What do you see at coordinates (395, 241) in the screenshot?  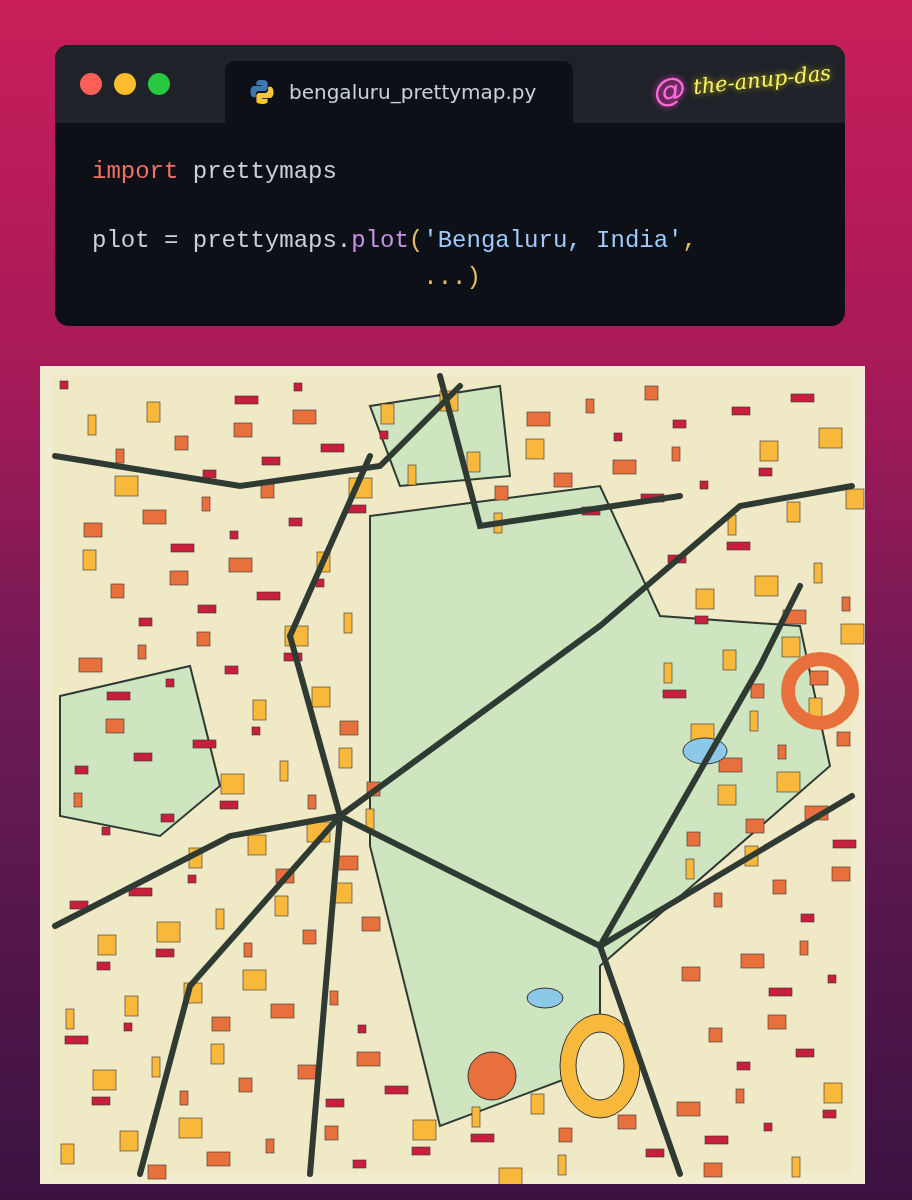 I see `code-line: plot = prettymaps.plot('Bengaluru, India',` at bounding box center [395, 241].